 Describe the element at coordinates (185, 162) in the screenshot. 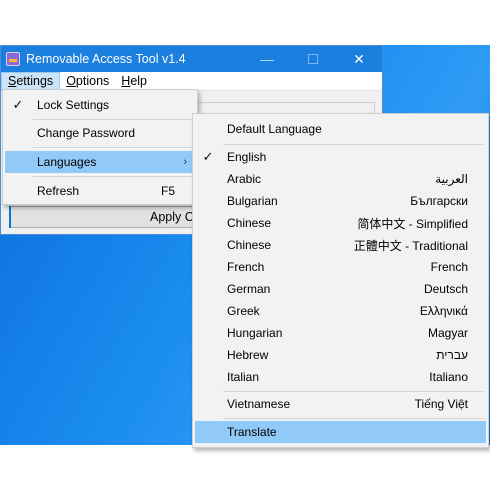

I see `submenu-arrow-icon: ›` at that location.